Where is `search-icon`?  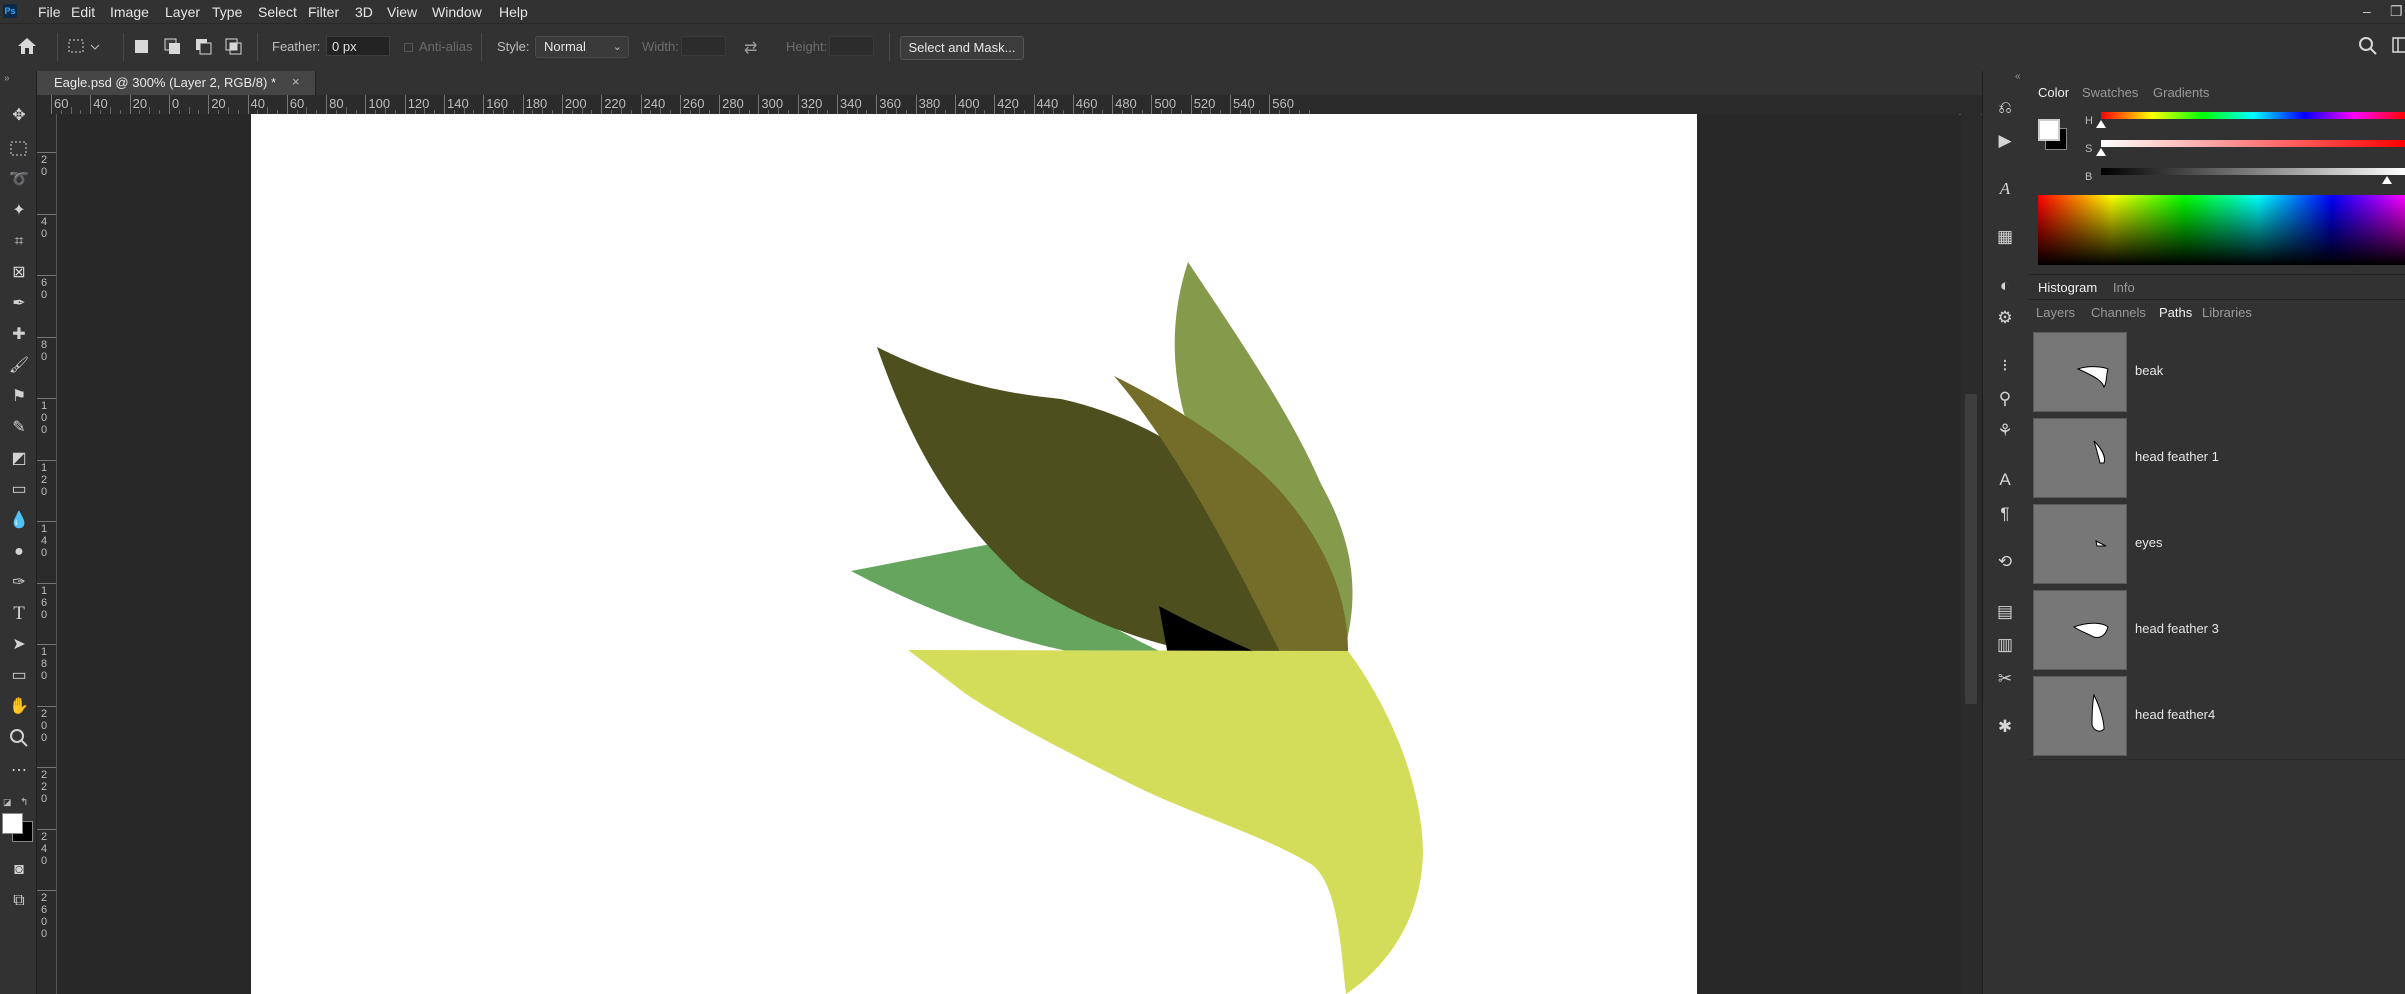
search-icon is located at coordinates (2368, 46).